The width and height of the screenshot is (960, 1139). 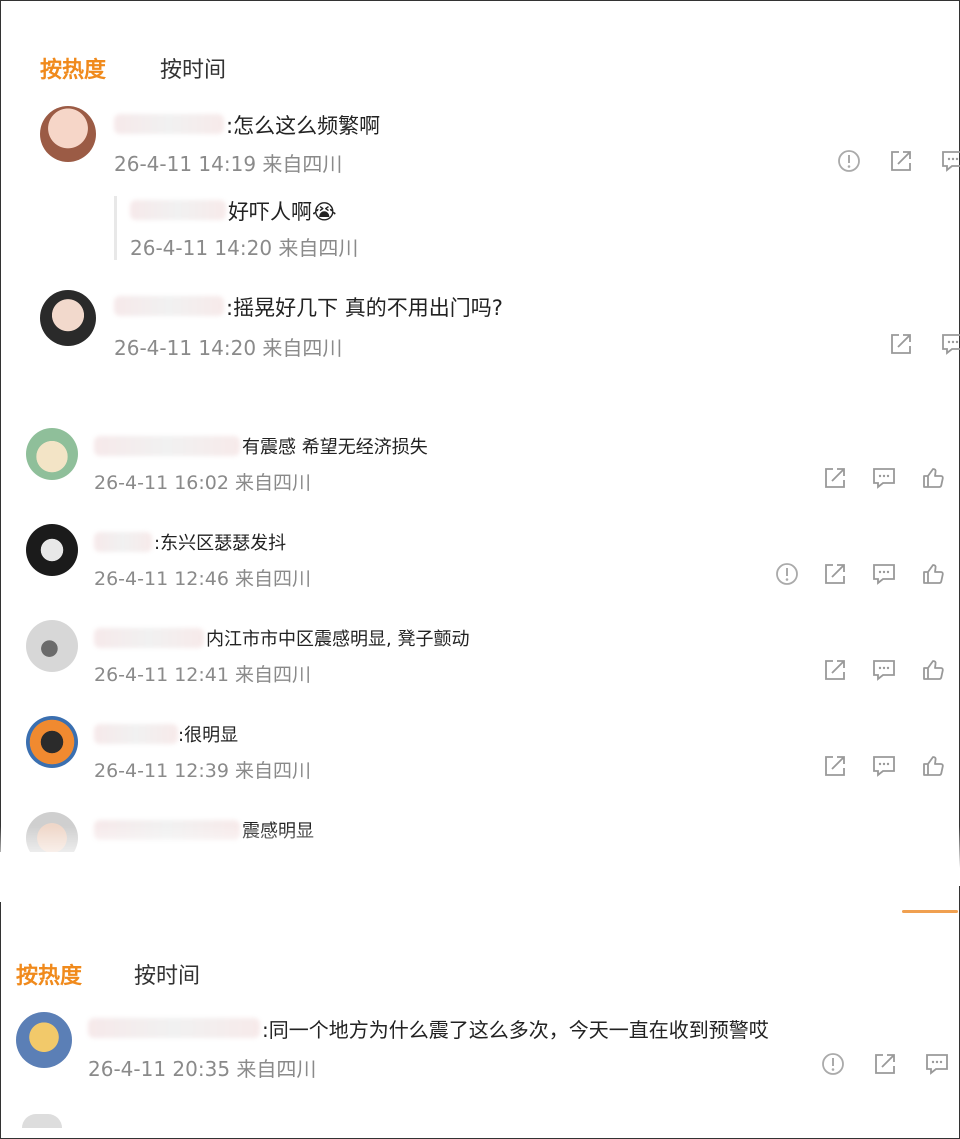 I want to click on comment-text: 内江市市中区震感明显, 凳子颤动, so click(x=338, y=639).